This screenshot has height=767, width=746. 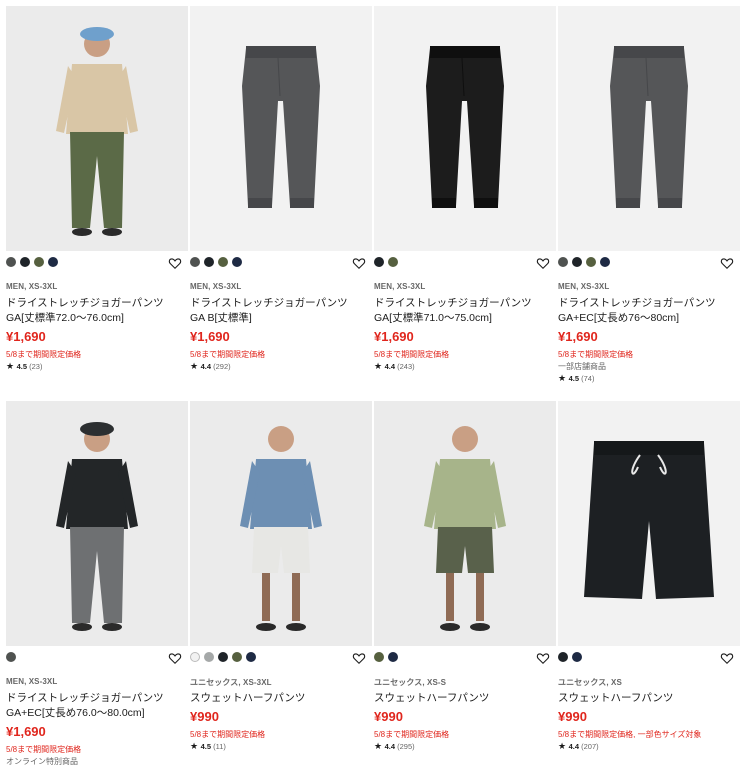 I want to click on promo-label: 5/8まで期間限定価格, 一部色サイズ対象, so click(x=630, y=734).